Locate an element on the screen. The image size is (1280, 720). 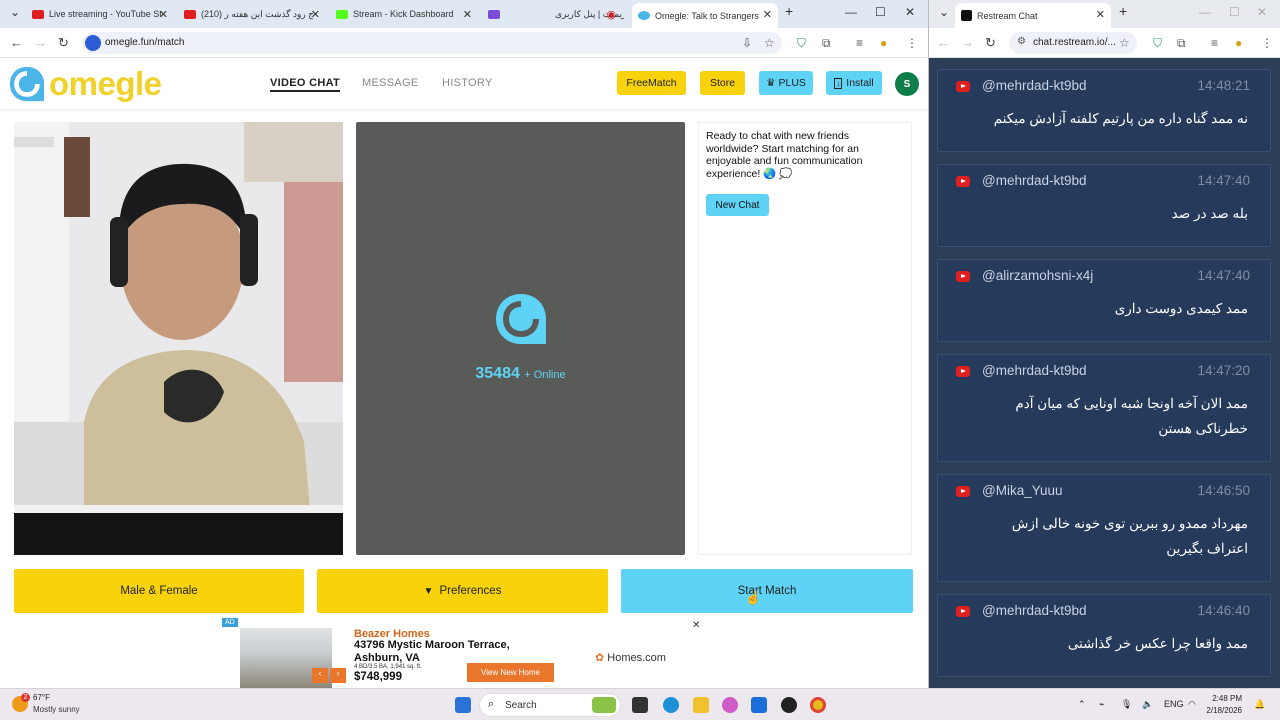
plus-label: PLUS is located at coordinates (792, 83).